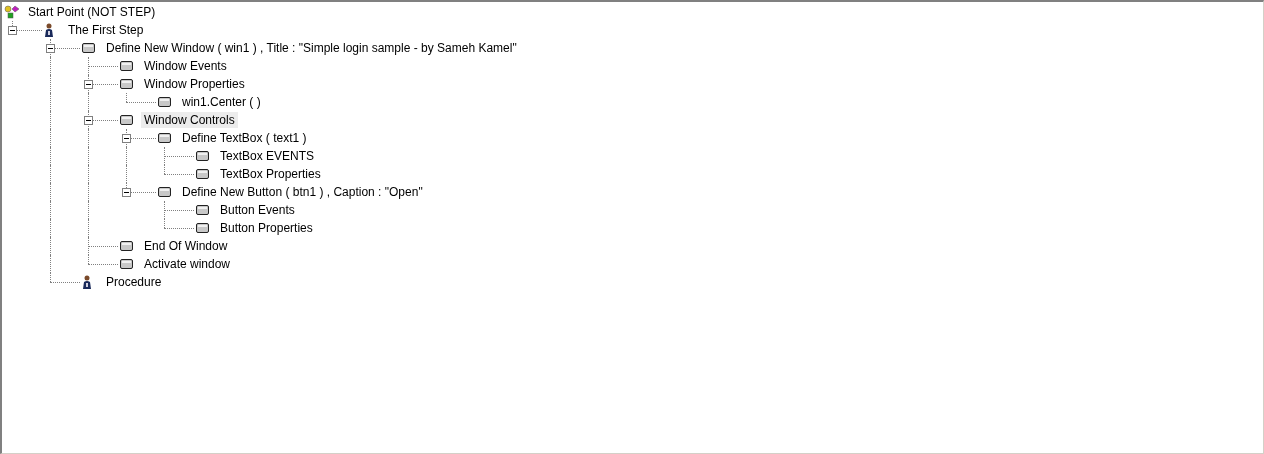  Describe the element at coordinates (106, 30) in the screenshot. I see `tree-item: The First Step` at that location.